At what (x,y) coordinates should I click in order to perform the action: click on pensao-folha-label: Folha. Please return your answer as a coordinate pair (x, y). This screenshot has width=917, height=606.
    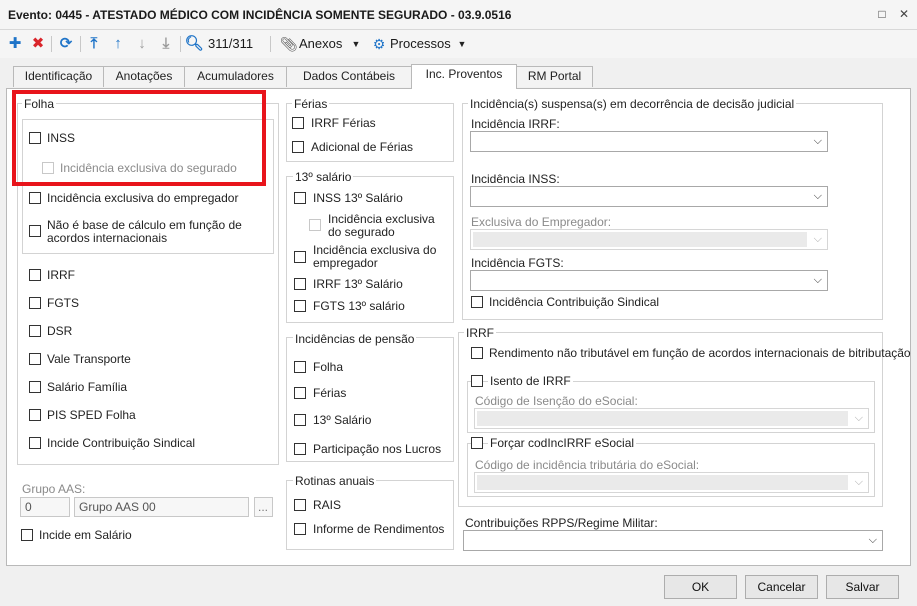
    Looking at the image, I should click on (328, 367).